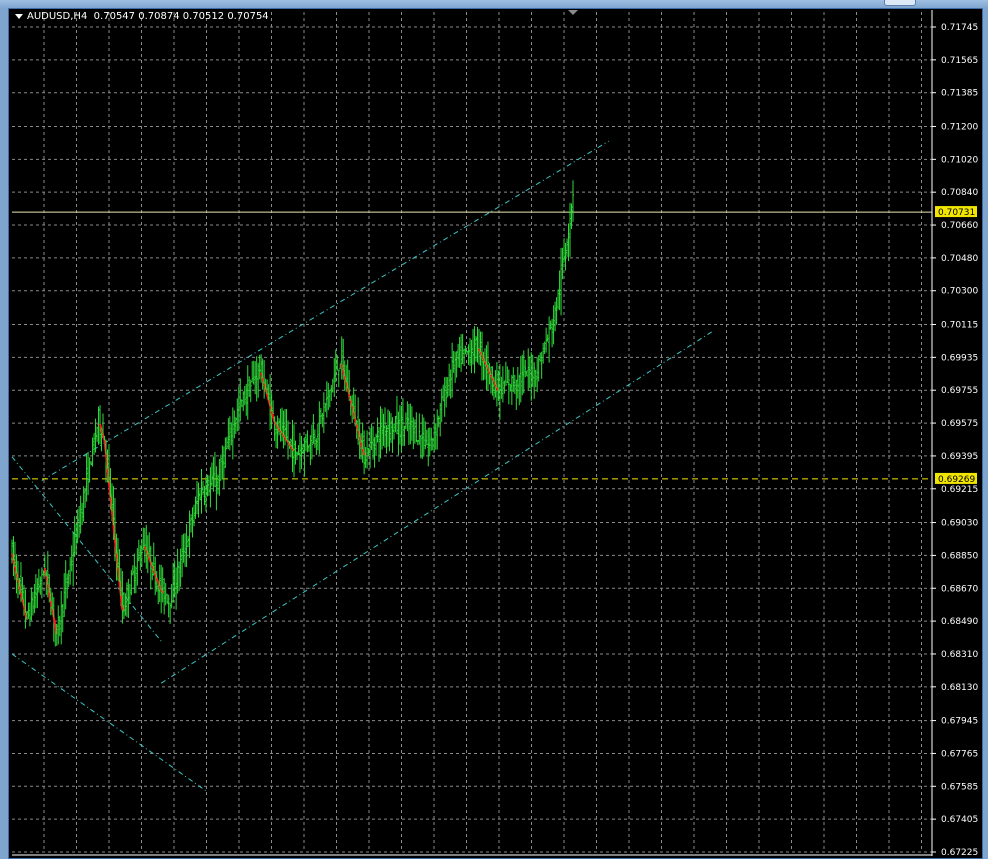 This screenshot has height=859, width=988. Describe the element at coordinates (959, 754) in the screenshot. I see `y-tick-label: 0.67765` at that location.